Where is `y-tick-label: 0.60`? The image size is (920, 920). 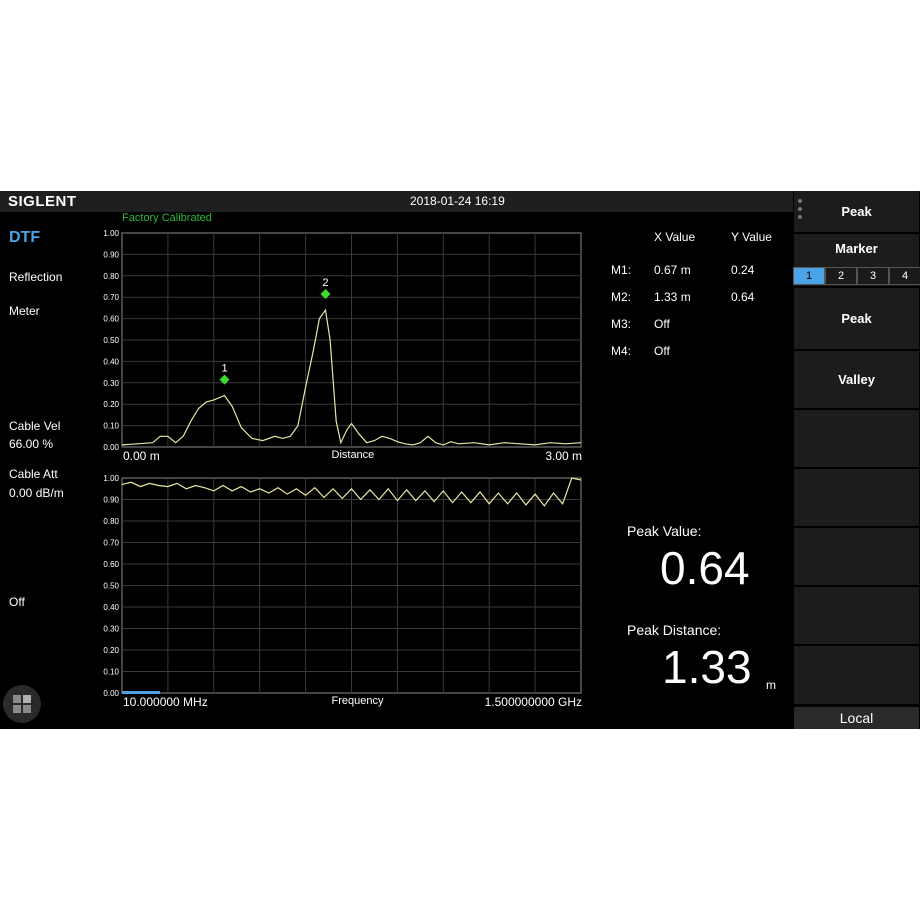 y-tick-label: 0.60 is located at coordinates (111, 564).